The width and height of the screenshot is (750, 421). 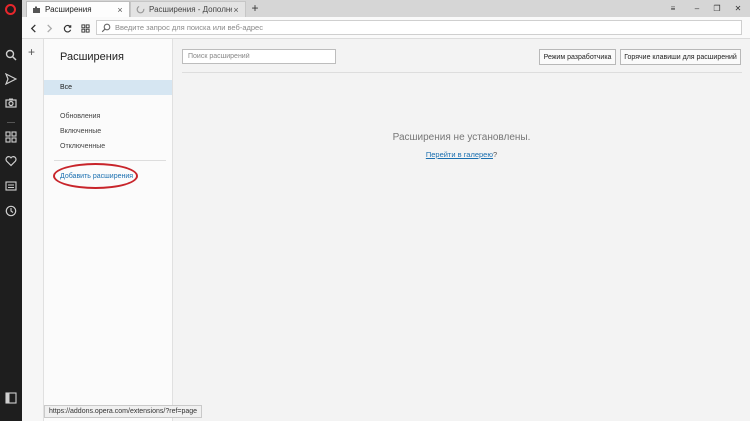 What do you see at coordinates (415, 27) in the screenshot?
I see `address-input` at bounding box center [415, 27].